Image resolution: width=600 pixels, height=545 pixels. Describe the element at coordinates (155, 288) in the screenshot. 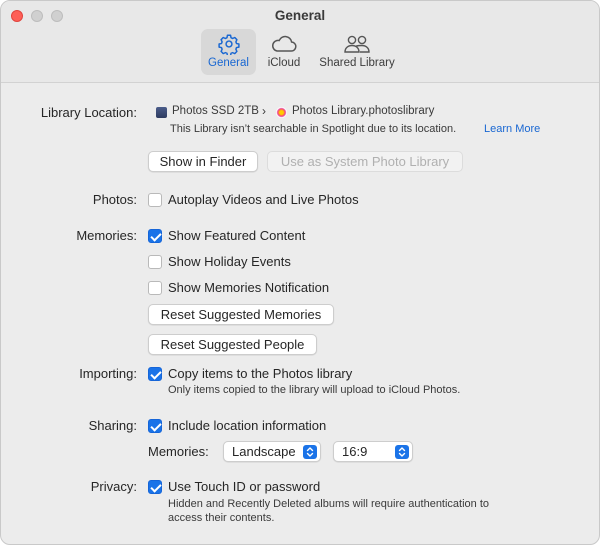

I see `memories-notification-checkbox` at that location.